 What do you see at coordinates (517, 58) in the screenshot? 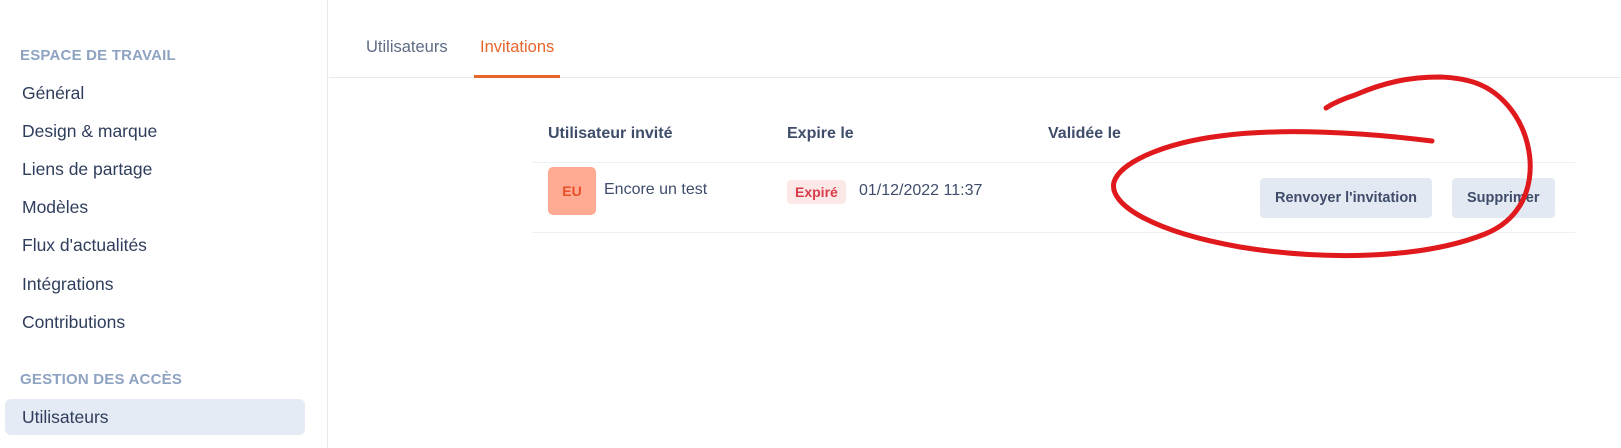
I see `tab-invitations: Invitations` at bounding box center [517, 58].